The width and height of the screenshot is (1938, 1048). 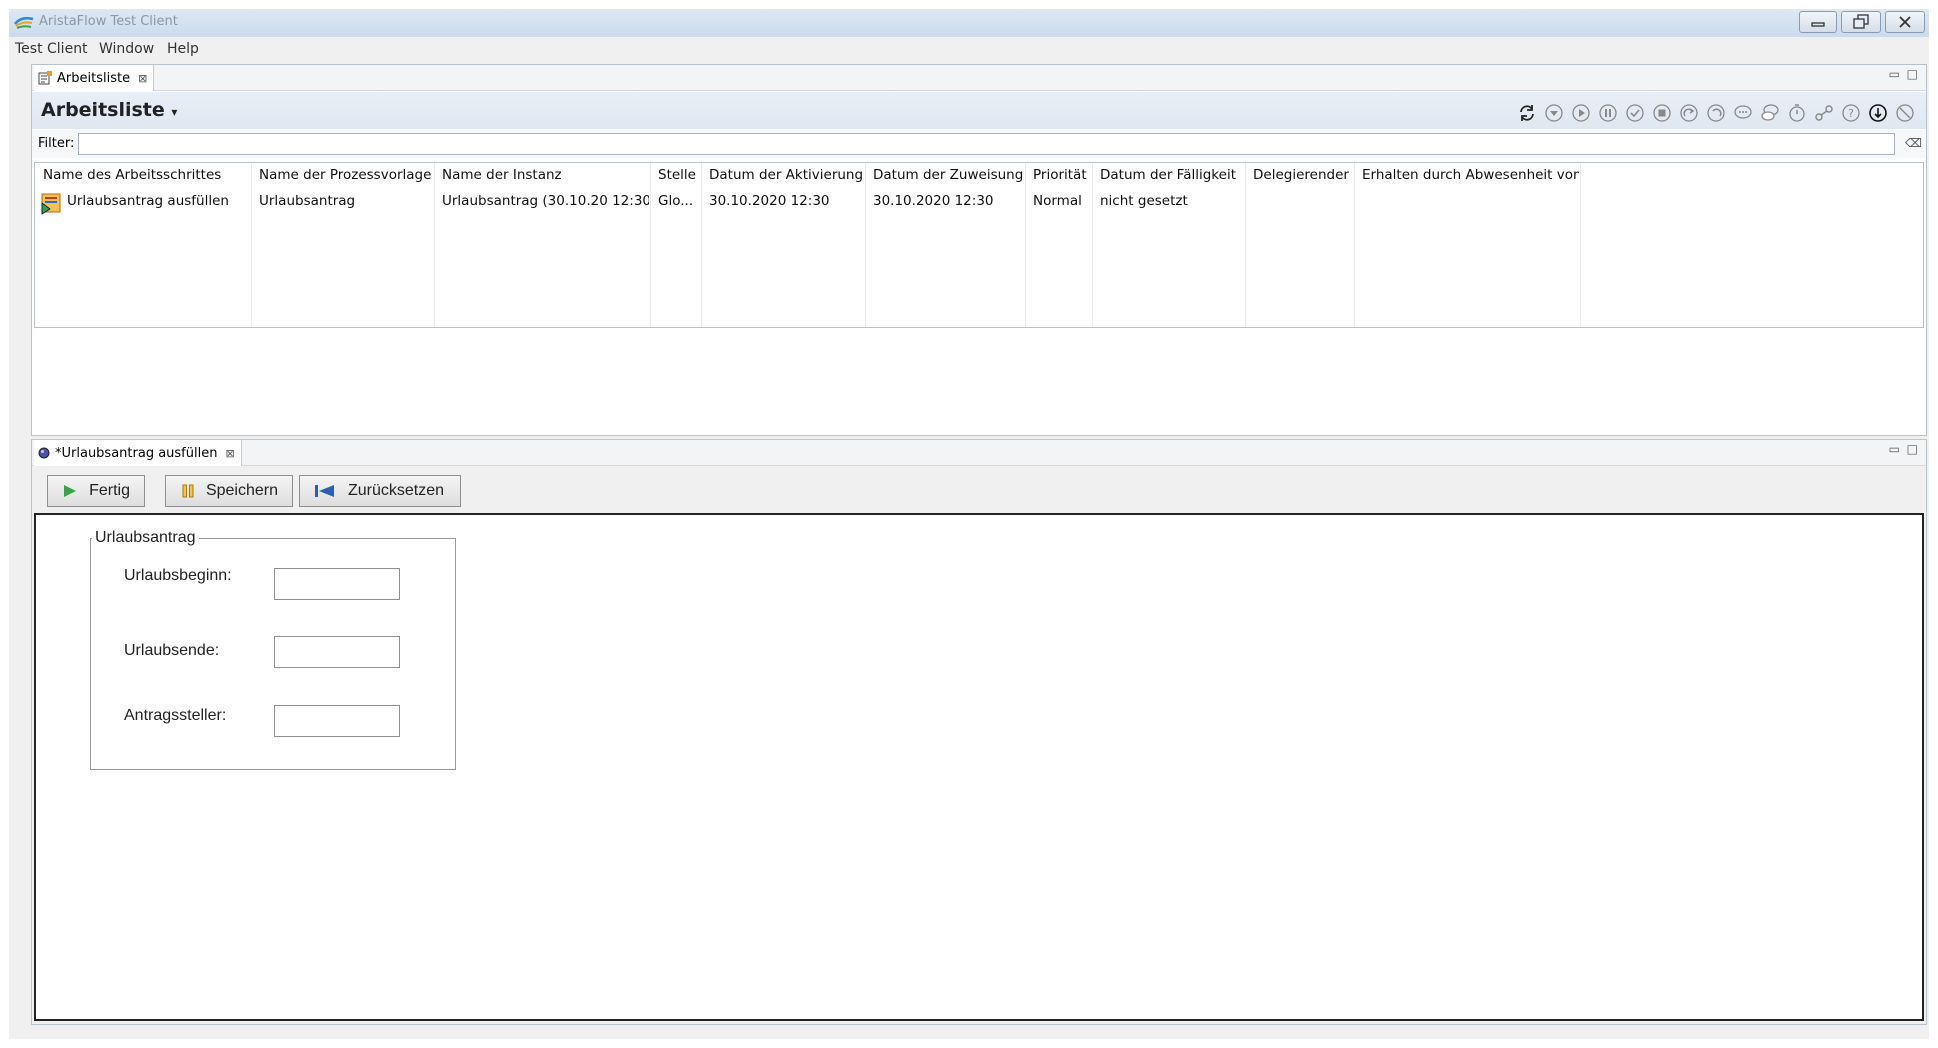 I want to click on task-activity-icon, so click(x=51, y=204).